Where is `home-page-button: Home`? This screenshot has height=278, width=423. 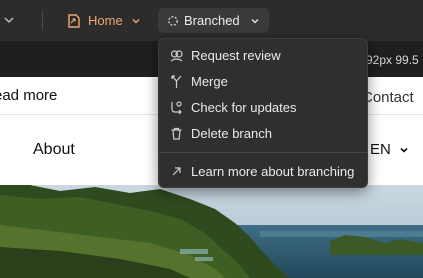
home-page-button: Home is located at coordinates (104, 20).